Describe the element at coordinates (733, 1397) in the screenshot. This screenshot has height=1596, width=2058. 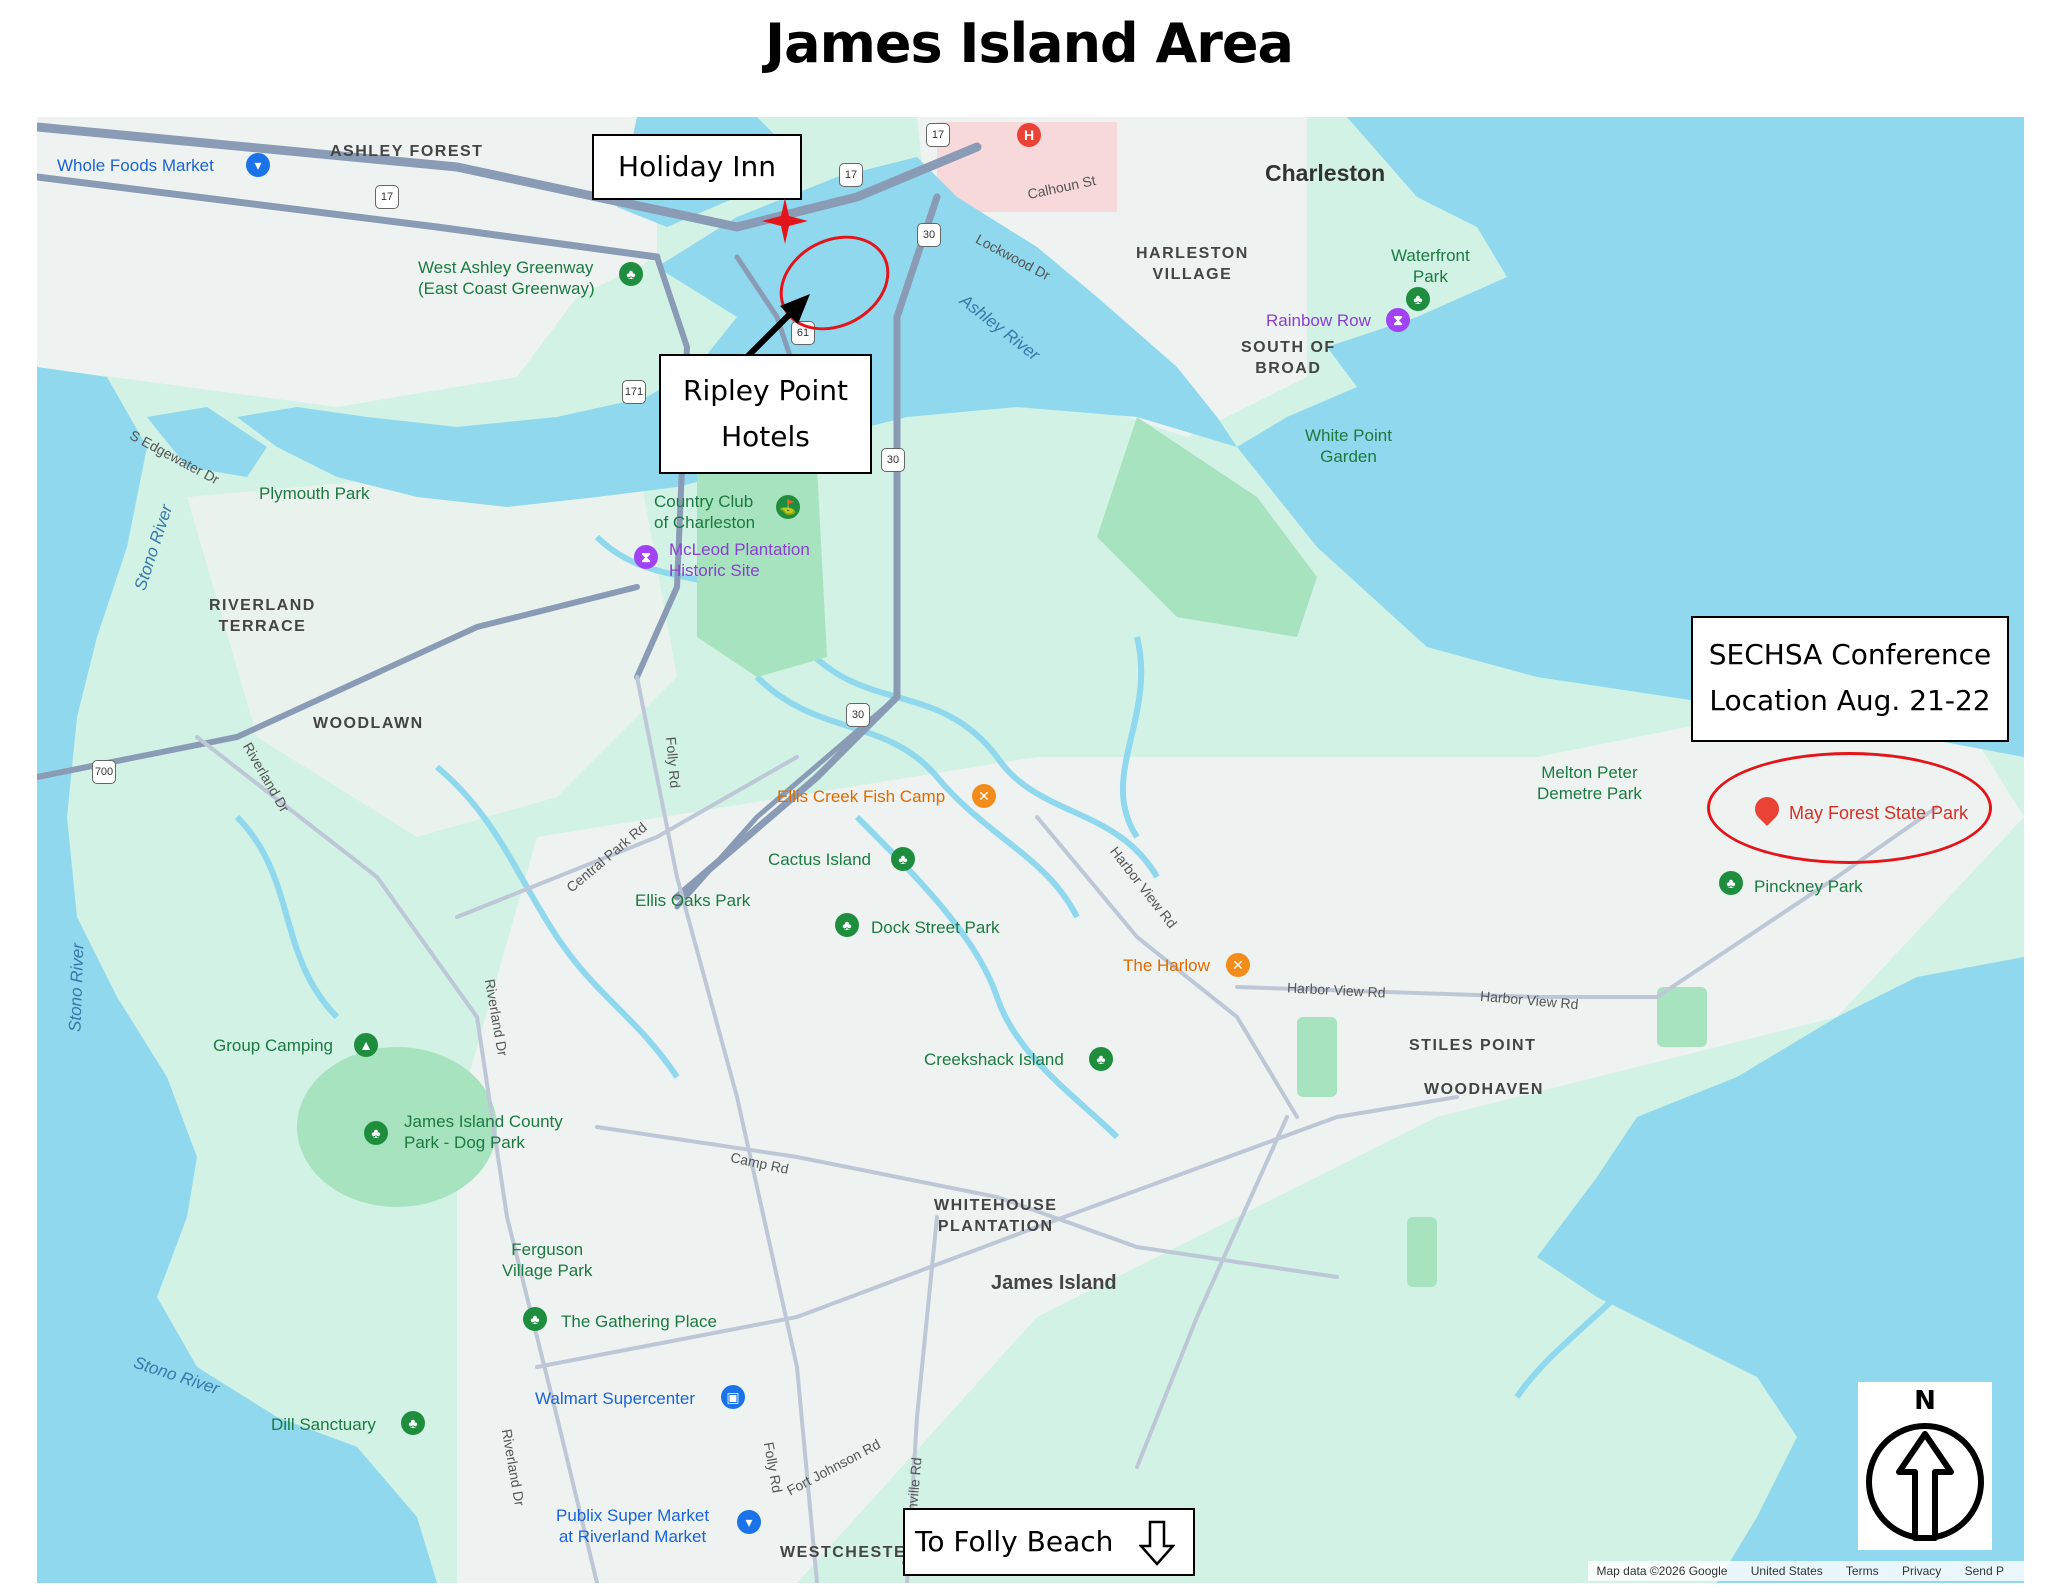
I see `shopping-bag-icon: ▣` at that location.